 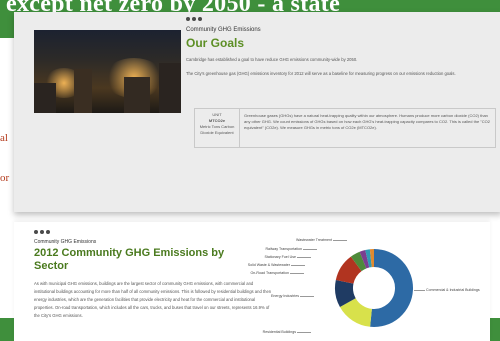 I want to click on sector-donut-chart, so click(x=374, y=288).